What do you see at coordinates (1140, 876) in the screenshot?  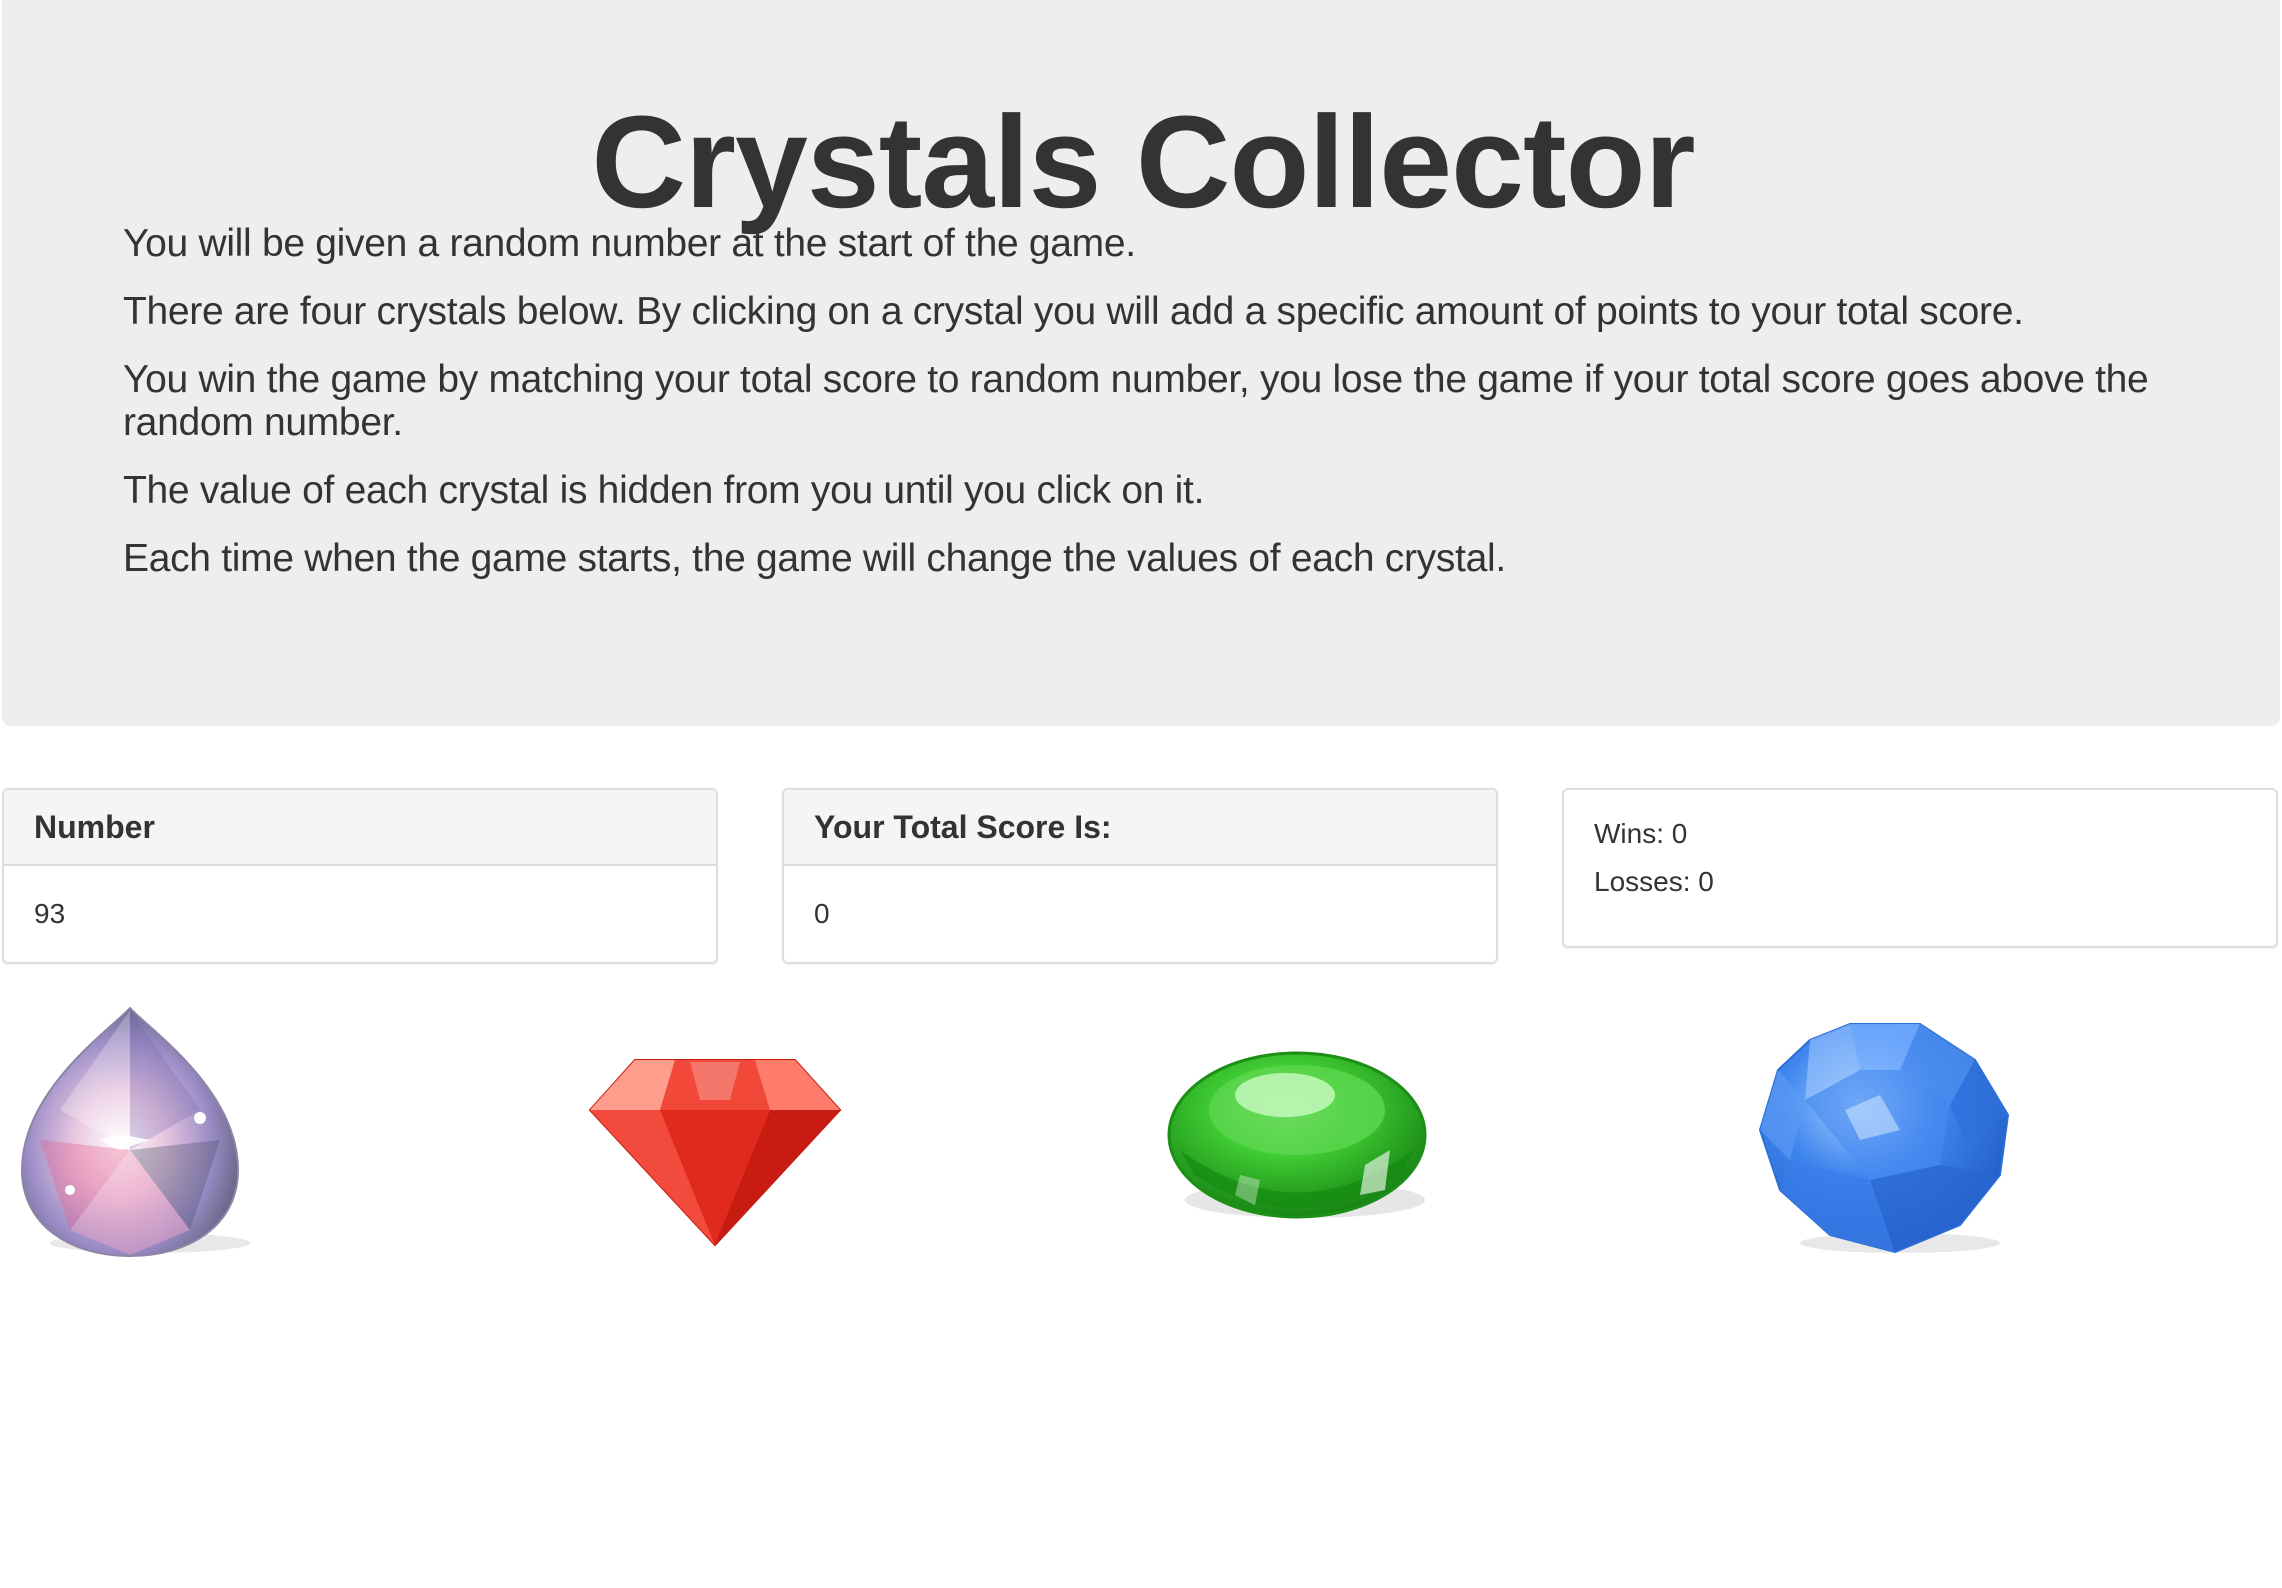 I see `score-panel: Your Total Score Is: 0` at bounding box center [1140, 876].